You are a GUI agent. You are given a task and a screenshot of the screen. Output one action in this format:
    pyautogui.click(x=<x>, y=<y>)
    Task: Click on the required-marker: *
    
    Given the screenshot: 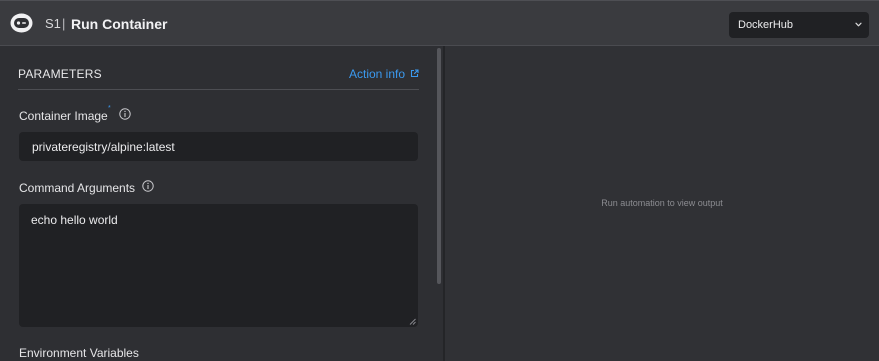 What is the action you would take?
    pyautogui.click(x=109, y=108)
    